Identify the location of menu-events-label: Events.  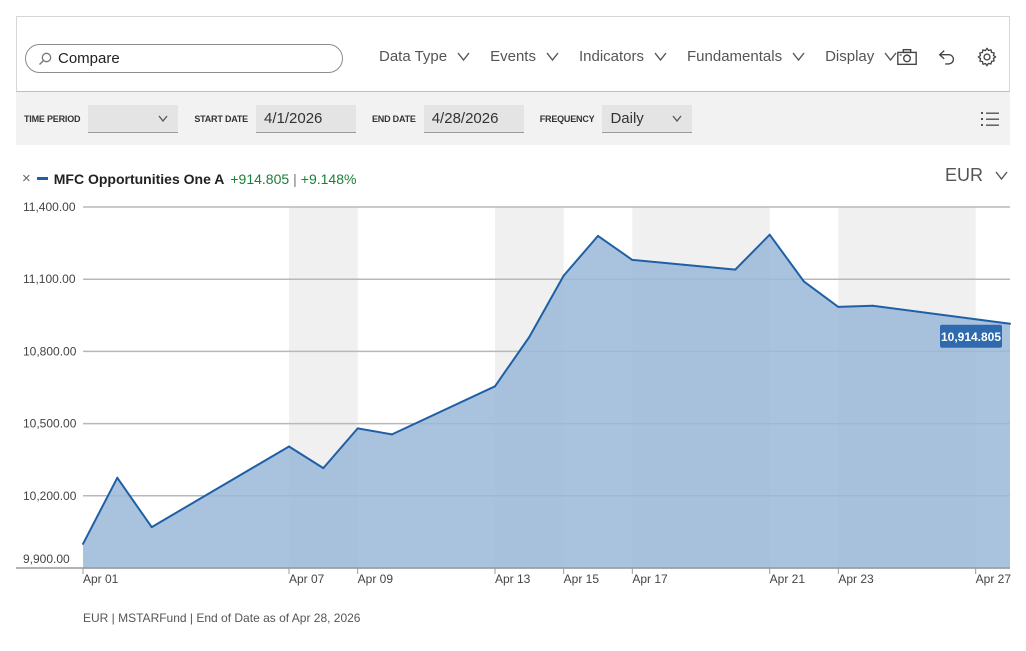
(513, 56).